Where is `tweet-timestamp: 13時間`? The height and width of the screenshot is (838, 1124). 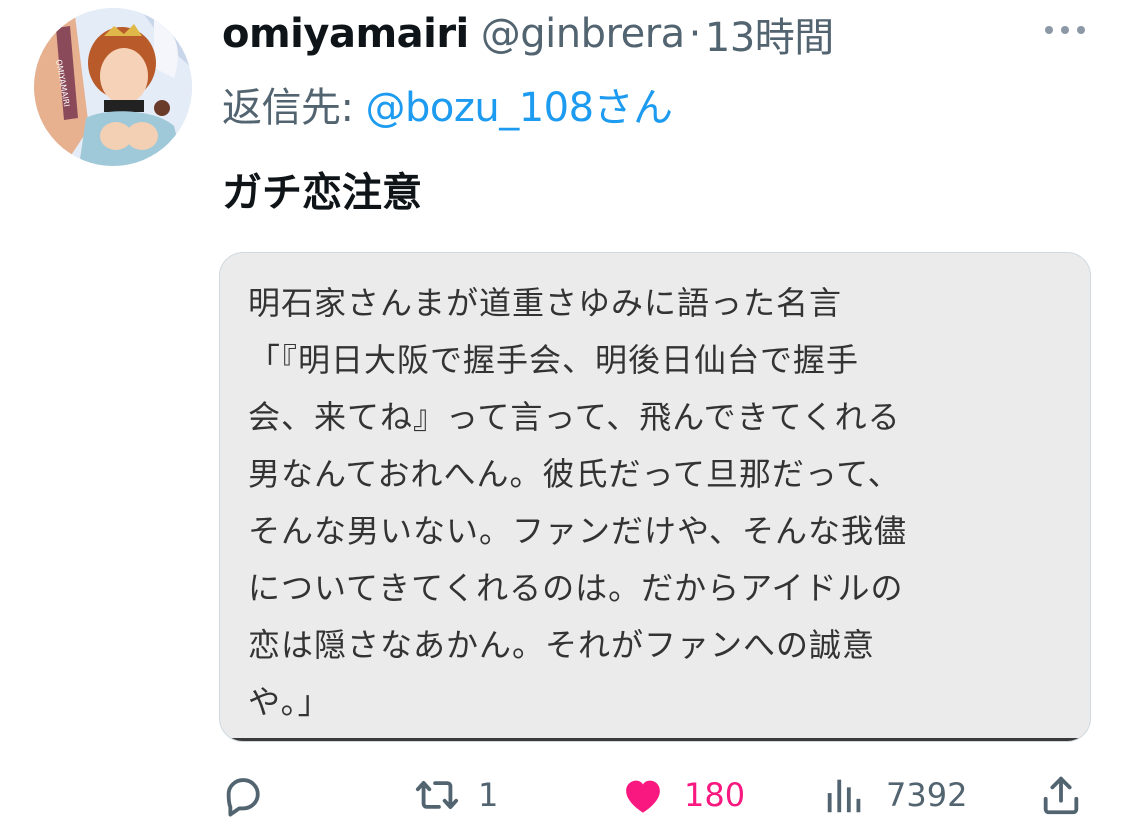
tweet-timestamp: 13時間 is located at coordinates (769, 34).